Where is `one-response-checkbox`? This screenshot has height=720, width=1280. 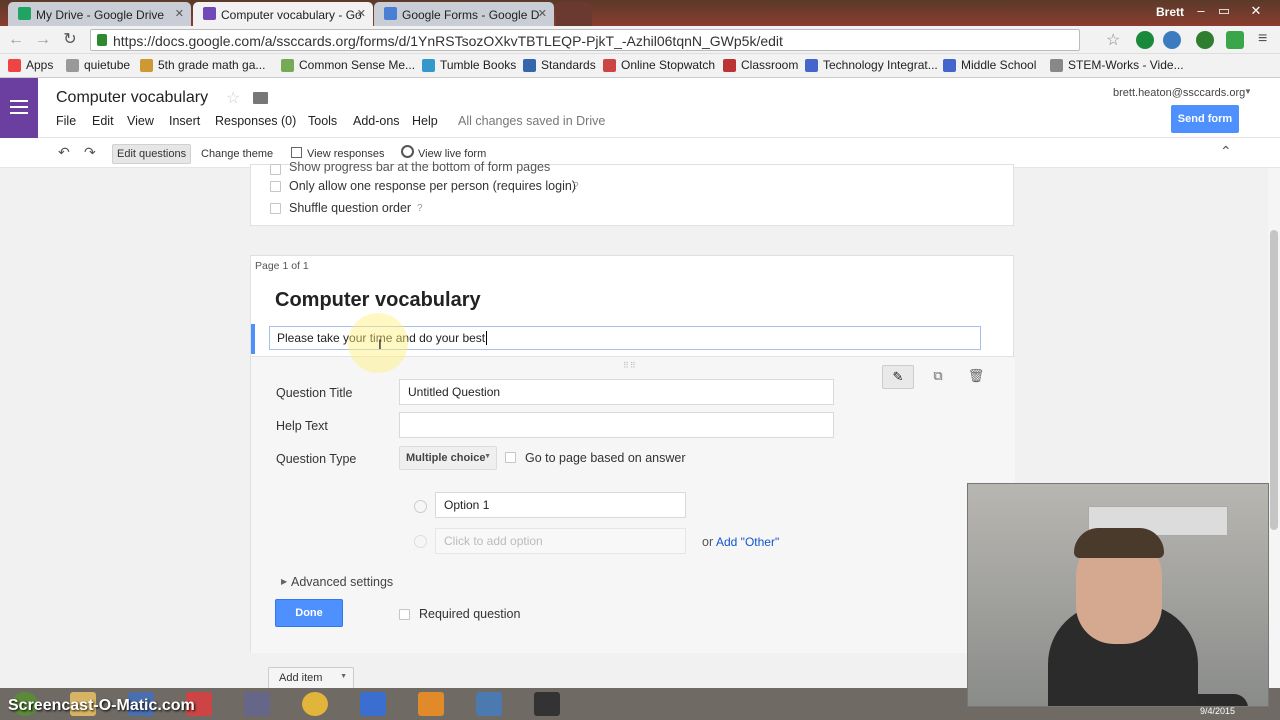
one-response-checkbox is located at coordinates (275, 186).